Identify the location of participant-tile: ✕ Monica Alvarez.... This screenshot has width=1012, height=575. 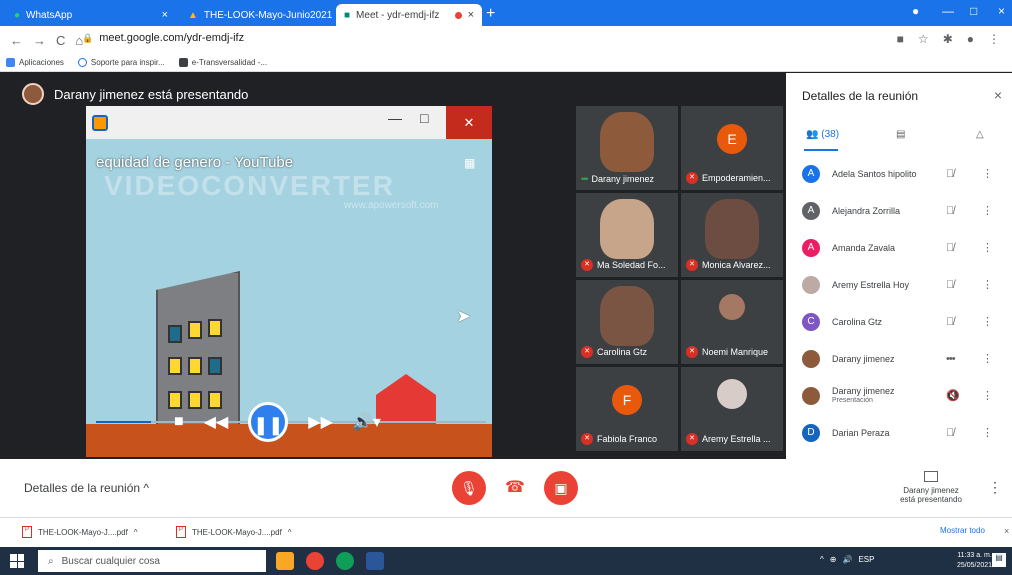
(732, 235).